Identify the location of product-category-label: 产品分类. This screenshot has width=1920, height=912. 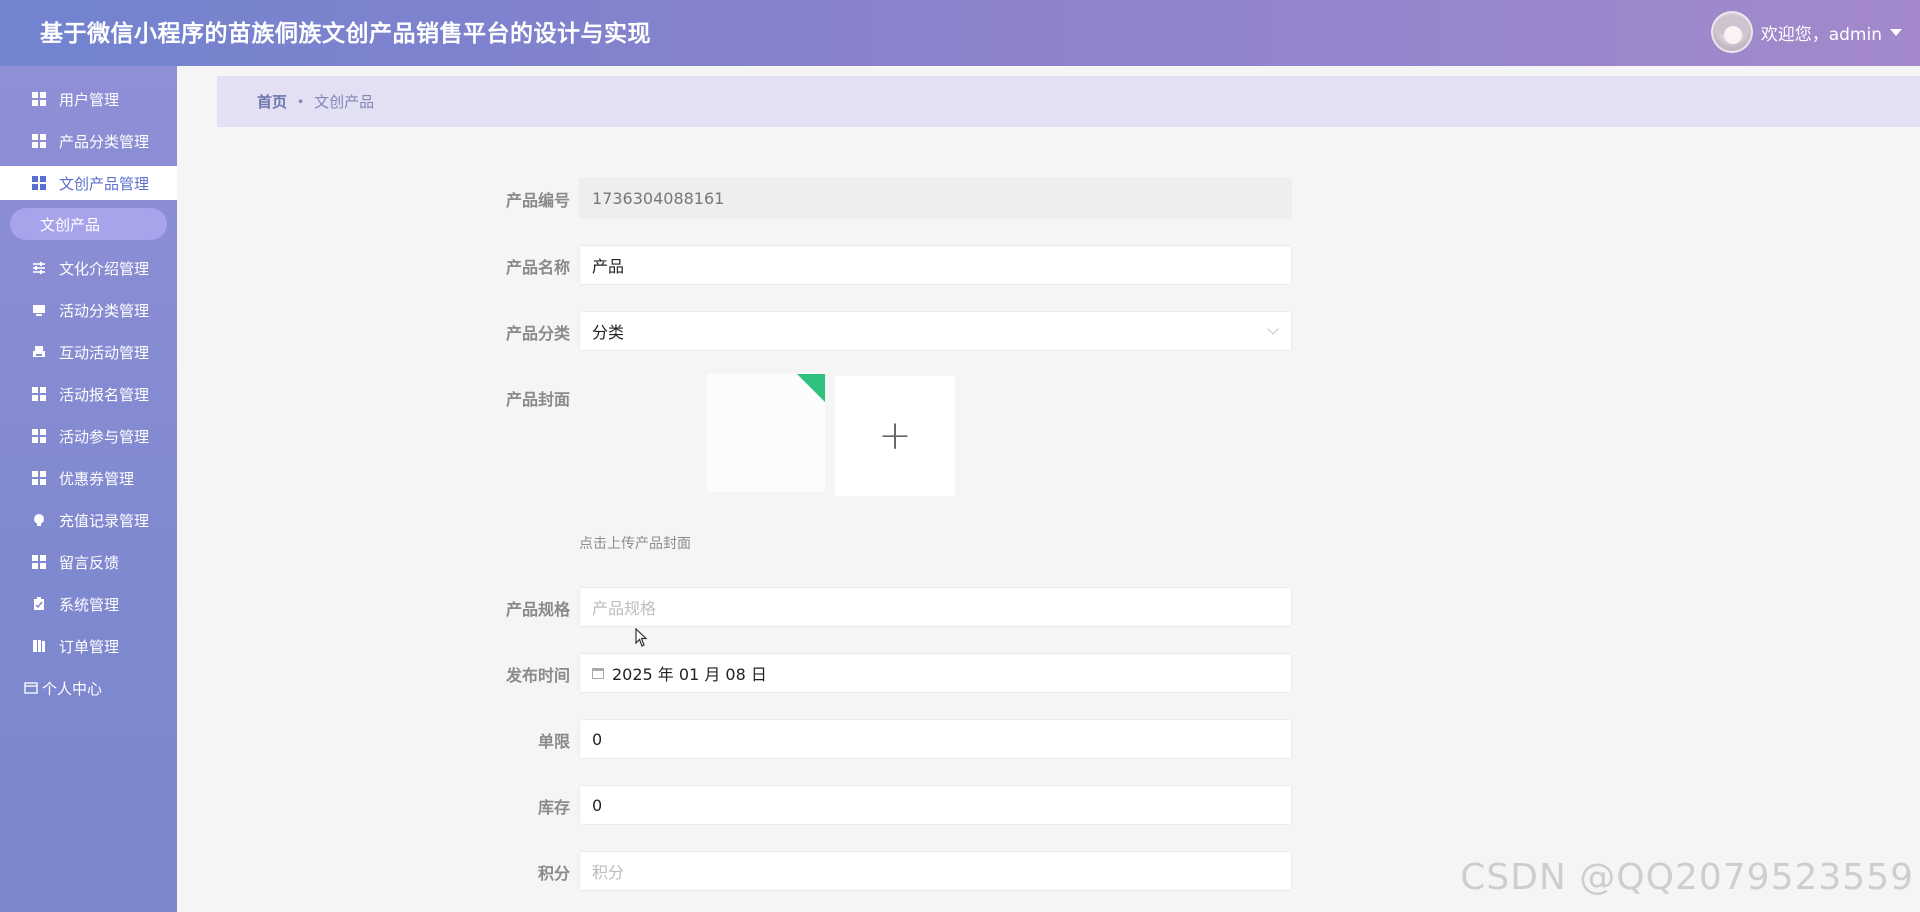
(537, 333).